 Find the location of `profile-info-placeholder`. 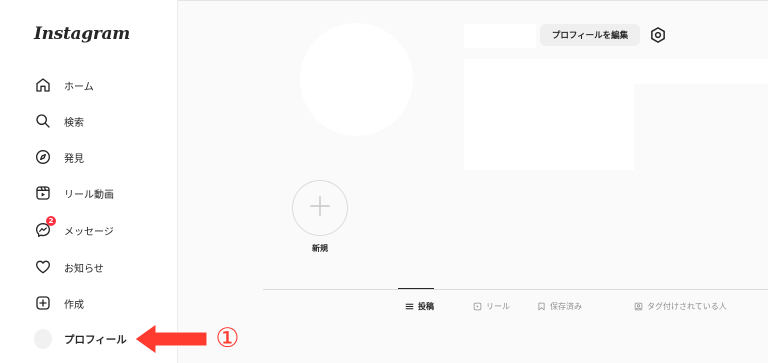

profile-info-placeholder is located at coordinates (616, 71).